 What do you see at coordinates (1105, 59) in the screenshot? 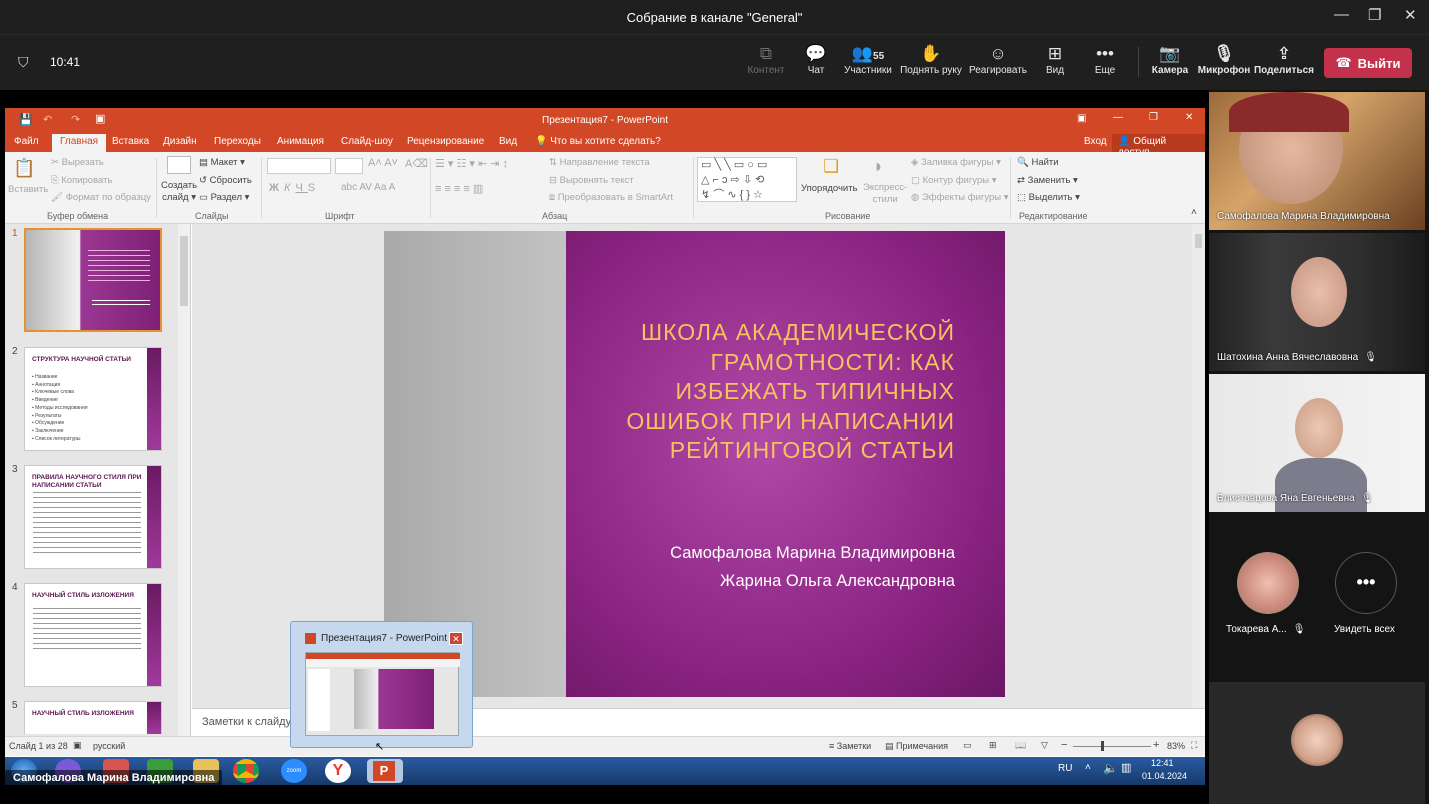
I see `more-button: ••• Еще` at bounding box center [1105, 59].